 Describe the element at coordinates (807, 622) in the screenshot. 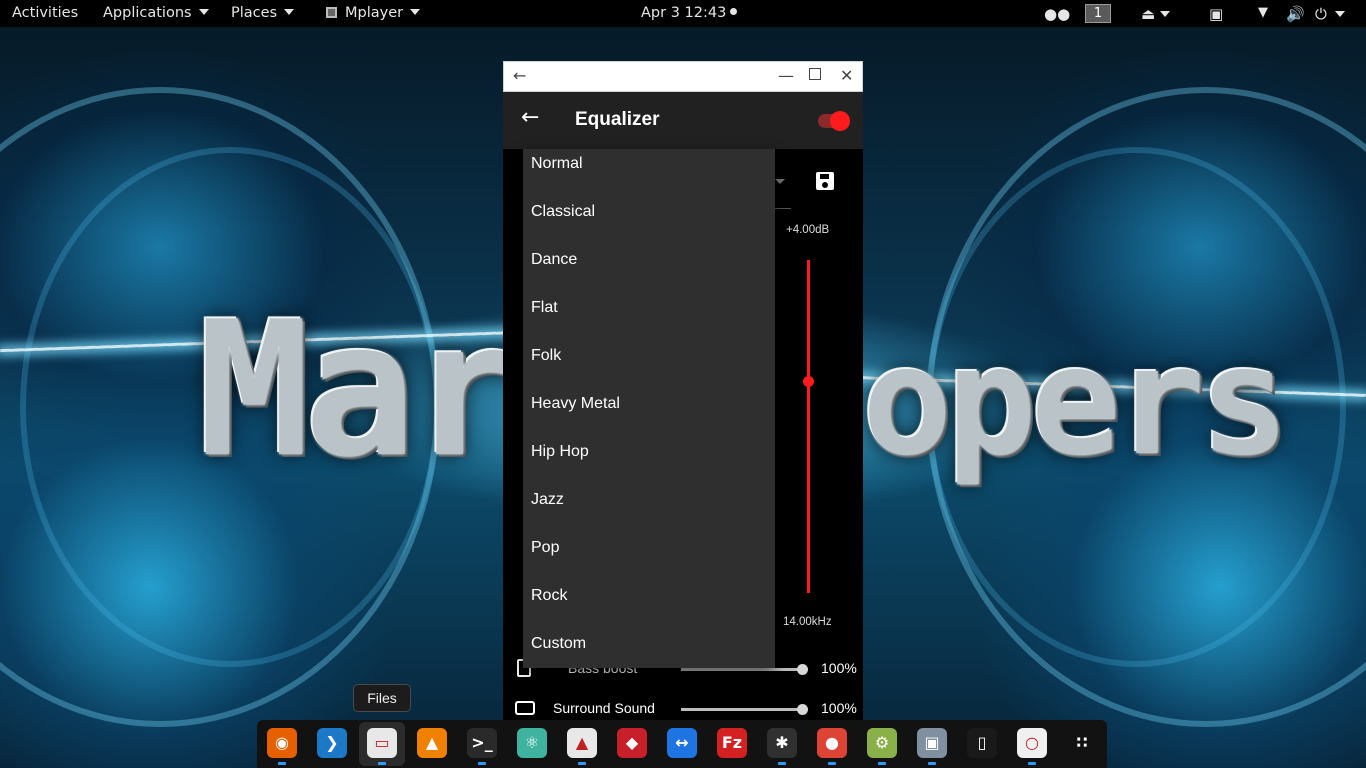

I see `frequency-label: 14.00kHz` at that location.